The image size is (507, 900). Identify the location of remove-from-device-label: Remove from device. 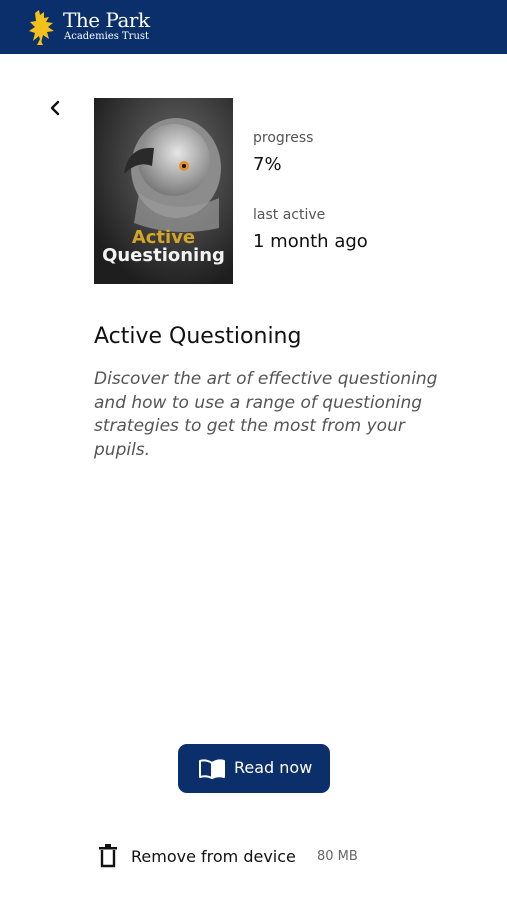
(213, 856).